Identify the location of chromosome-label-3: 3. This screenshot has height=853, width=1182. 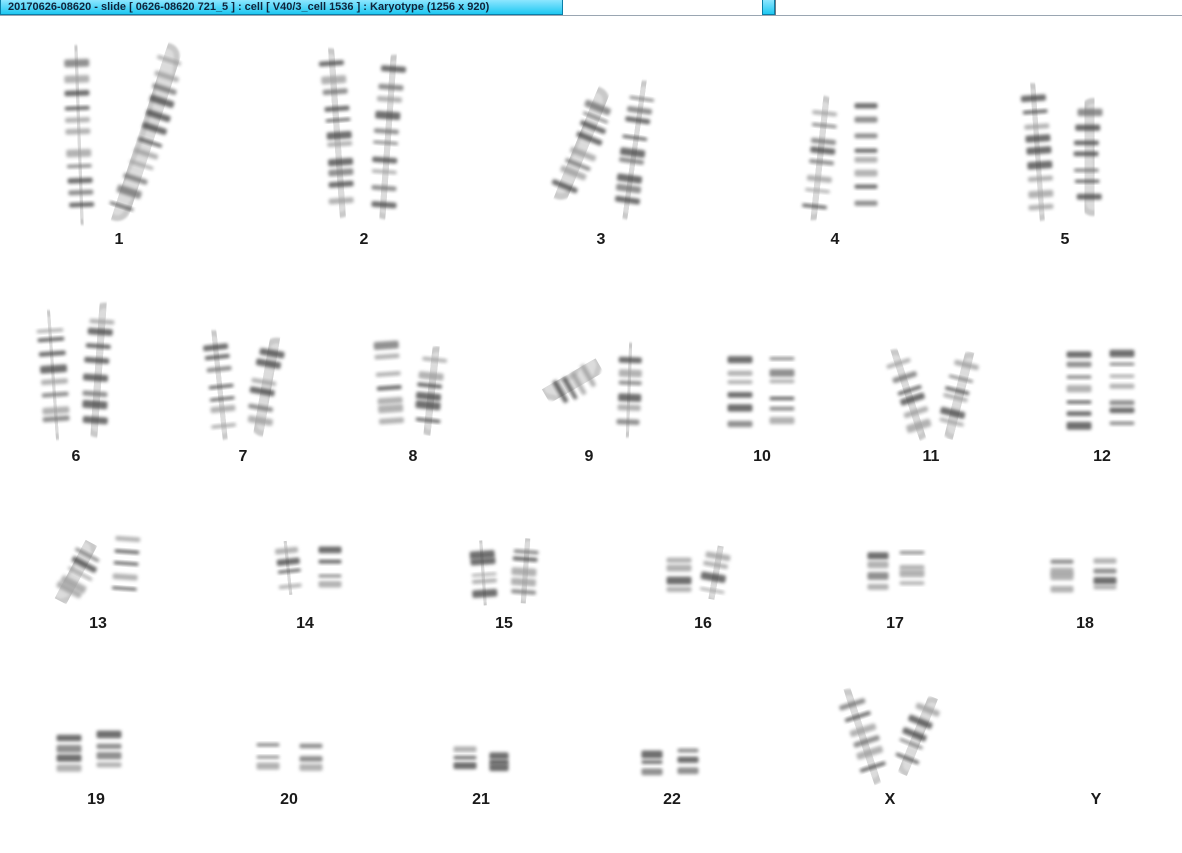
(601, 239).